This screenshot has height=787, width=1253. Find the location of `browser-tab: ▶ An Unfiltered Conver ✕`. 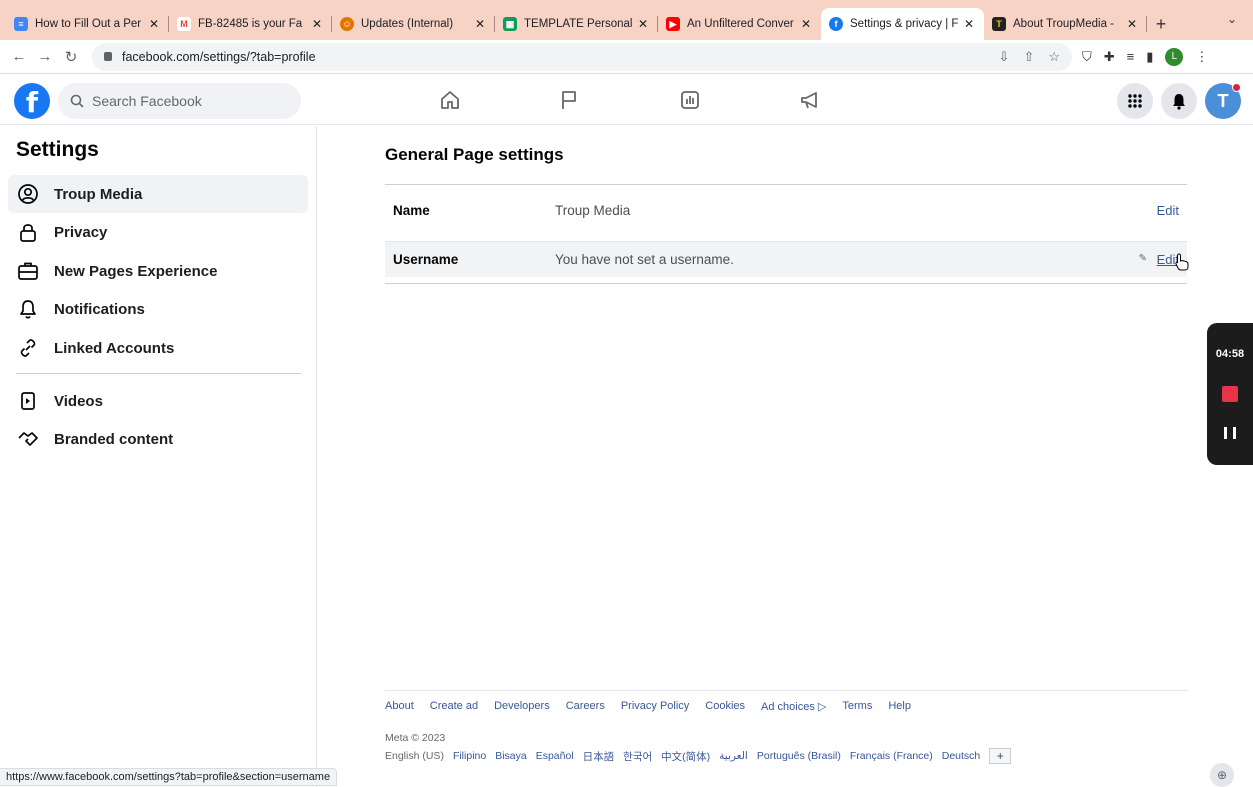

browser-tab: ▶ An Unfiltered Conver ✕ is located at coordinates (739, 24).